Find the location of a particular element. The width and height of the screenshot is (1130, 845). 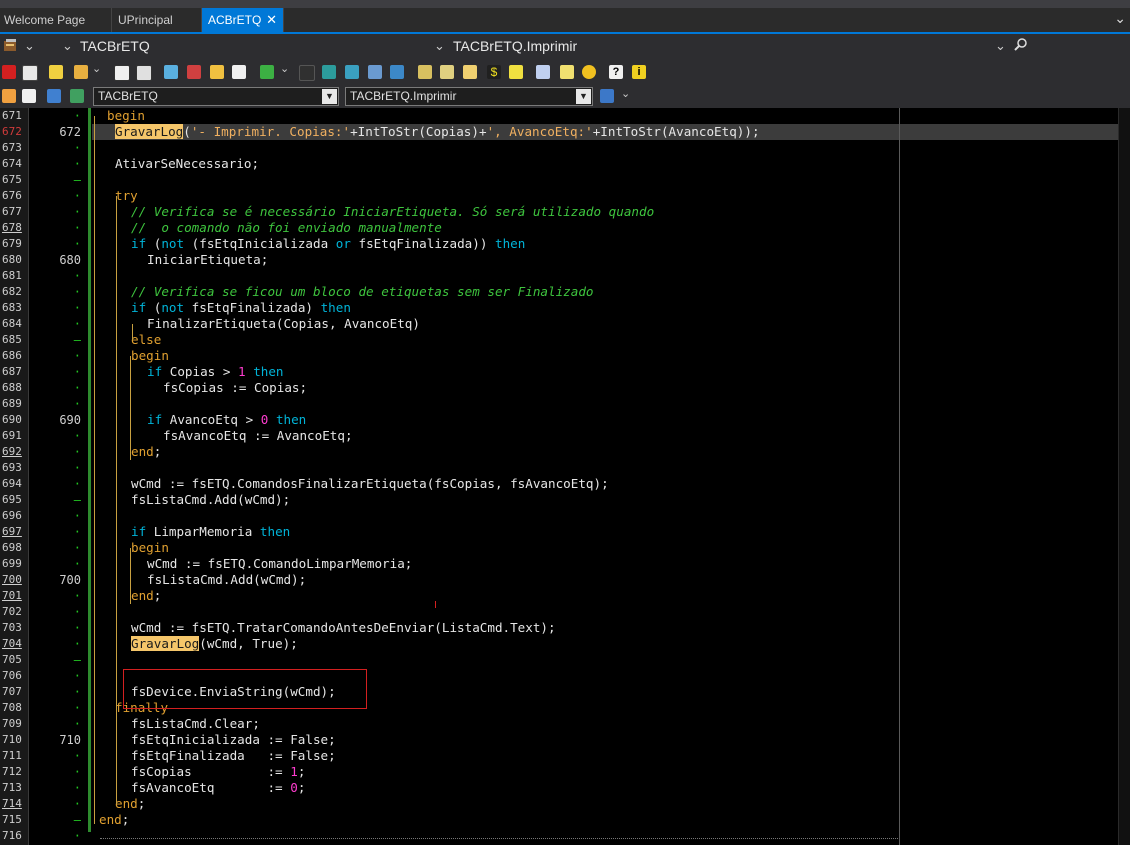

code-line: if LimparMemoria then is located at coordinates (611, 532).